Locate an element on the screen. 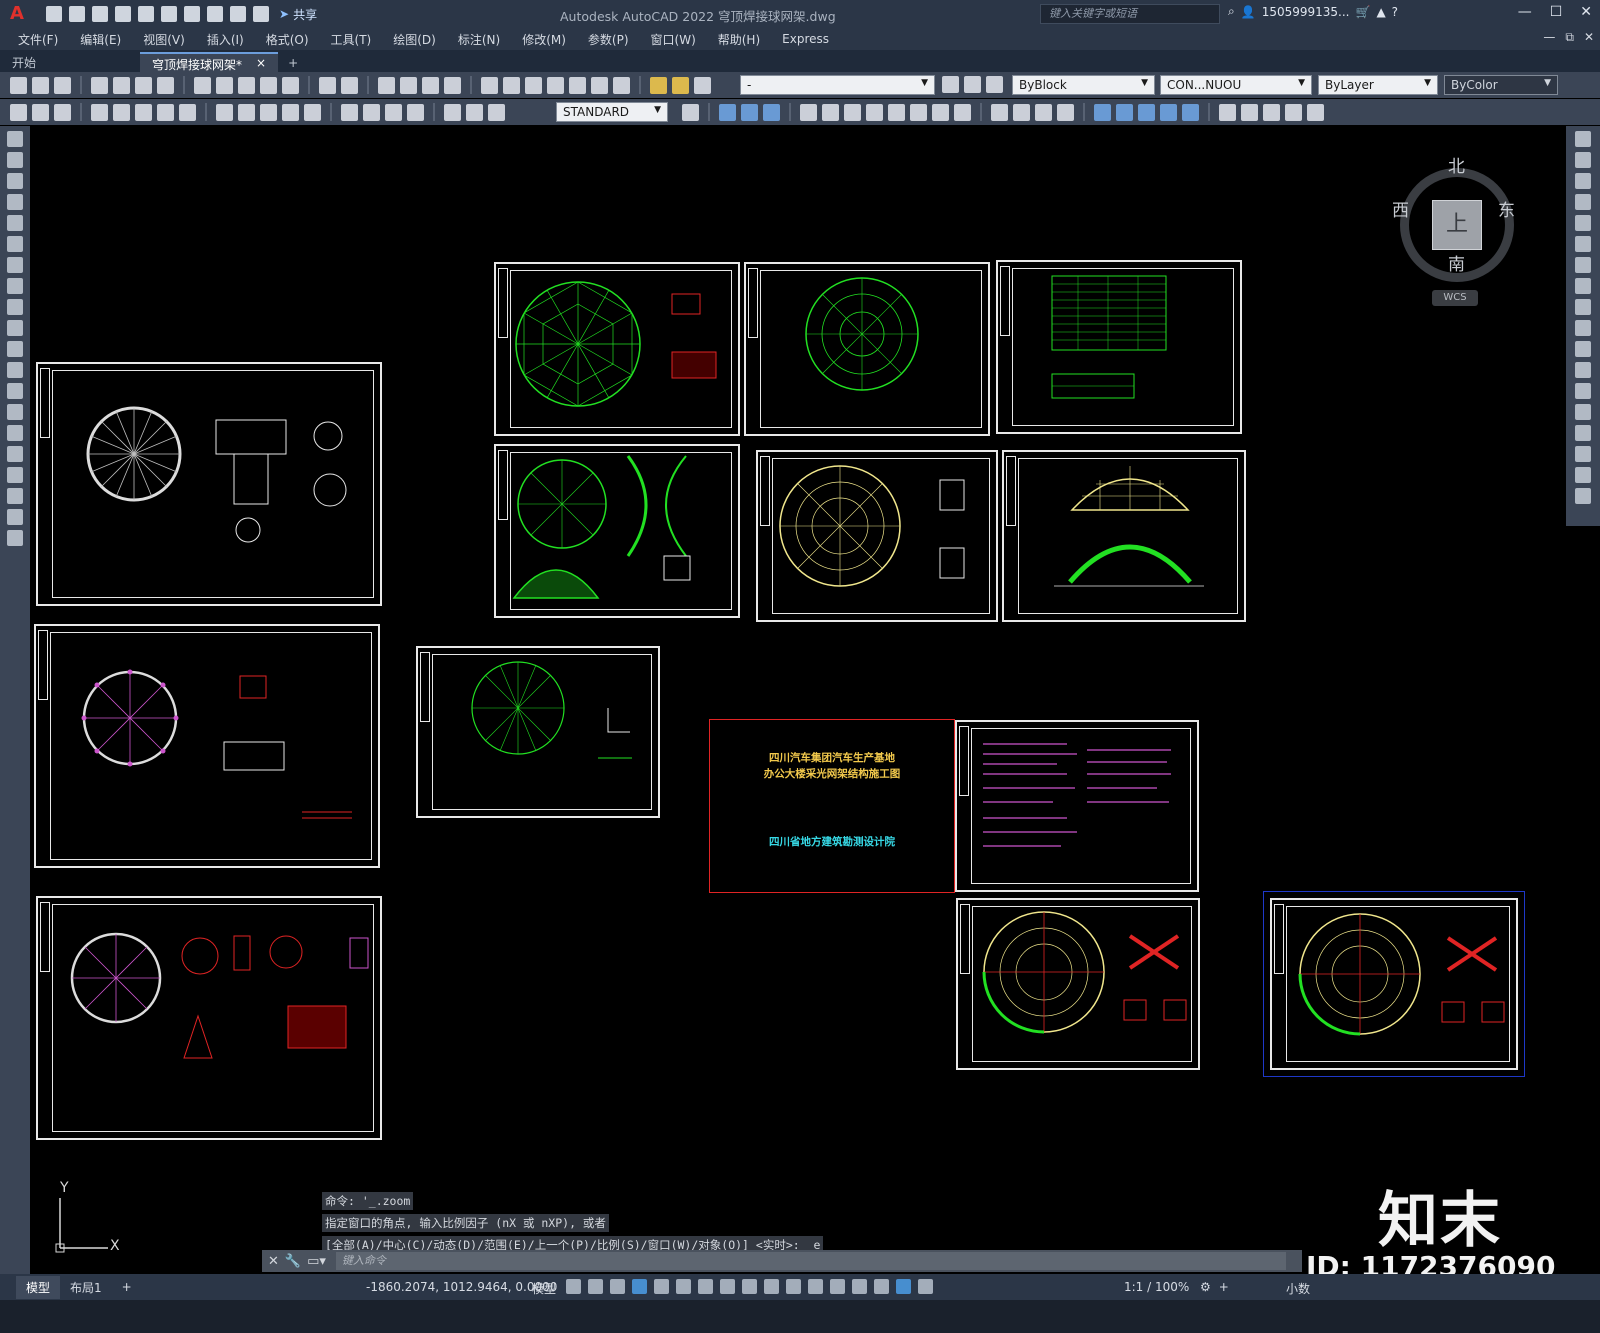 This screenshot has height=1333, width=1600. shell-icon is located at coordinates (1168, 112).